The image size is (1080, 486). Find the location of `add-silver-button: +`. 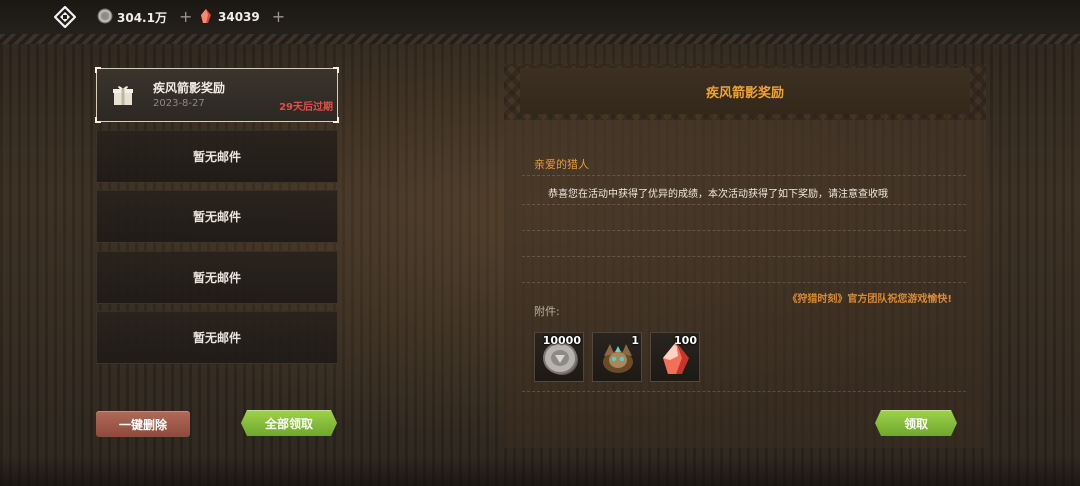

add-silver-button: + is located at coordinates (185, 17).